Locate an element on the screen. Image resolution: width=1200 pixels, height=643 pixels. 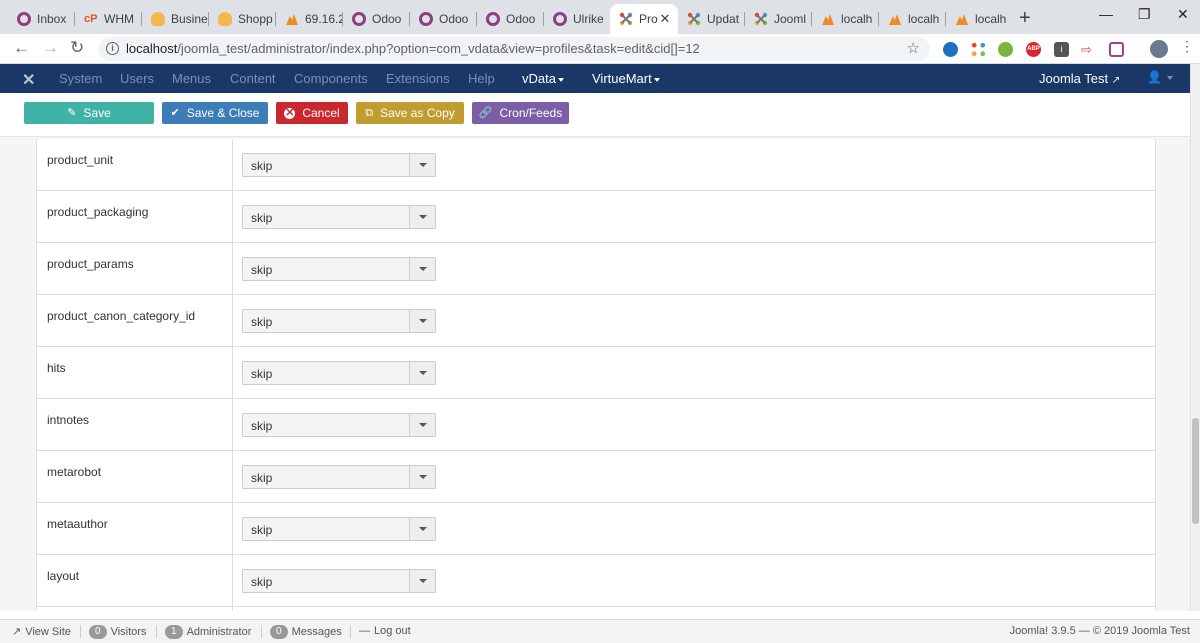
cpanel-icon: cP is located at coordinates (91, 19).